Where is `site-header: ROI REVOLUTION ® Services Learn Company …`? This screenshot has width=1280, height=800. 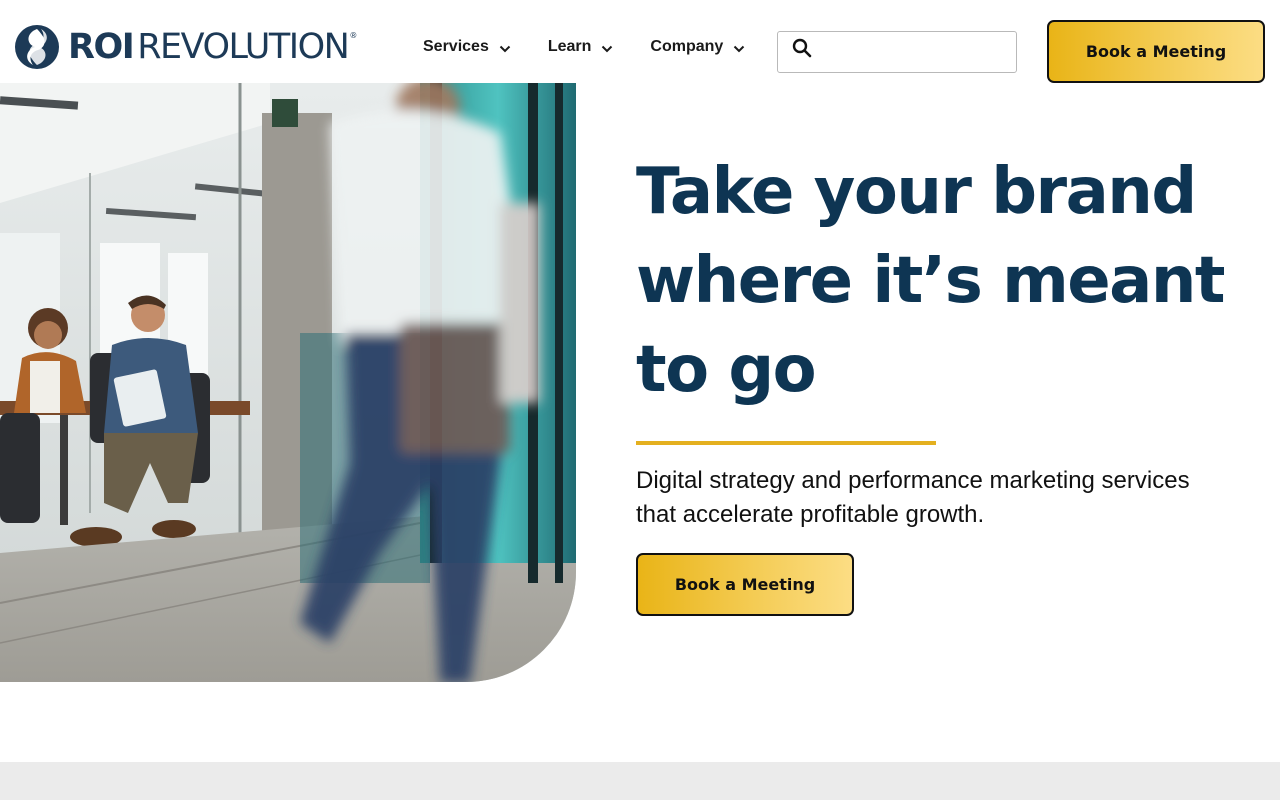
site-header: ROI REVOLUTION ® Services Learn Company … is located at coordinates (640, 41).